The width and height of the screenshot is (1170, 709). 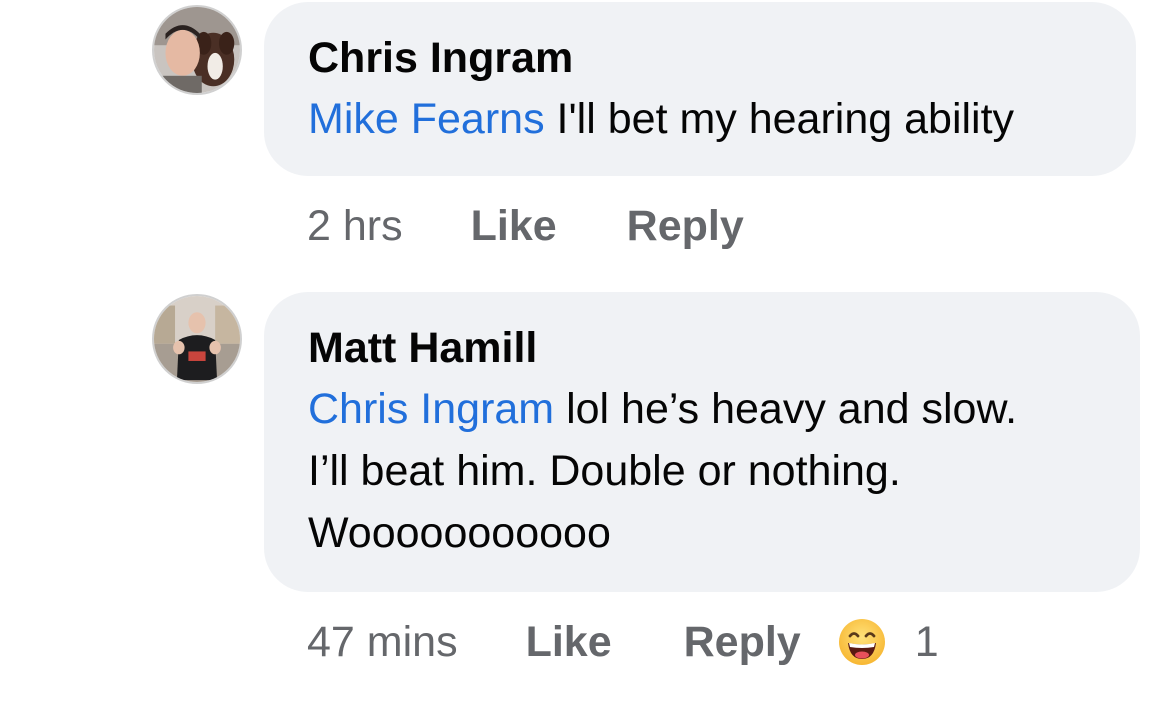 What do you see at coordinates (861, 642) in the screenshot?
I see `grinning-face-emoji-icon` at bounding box center [861, 642].